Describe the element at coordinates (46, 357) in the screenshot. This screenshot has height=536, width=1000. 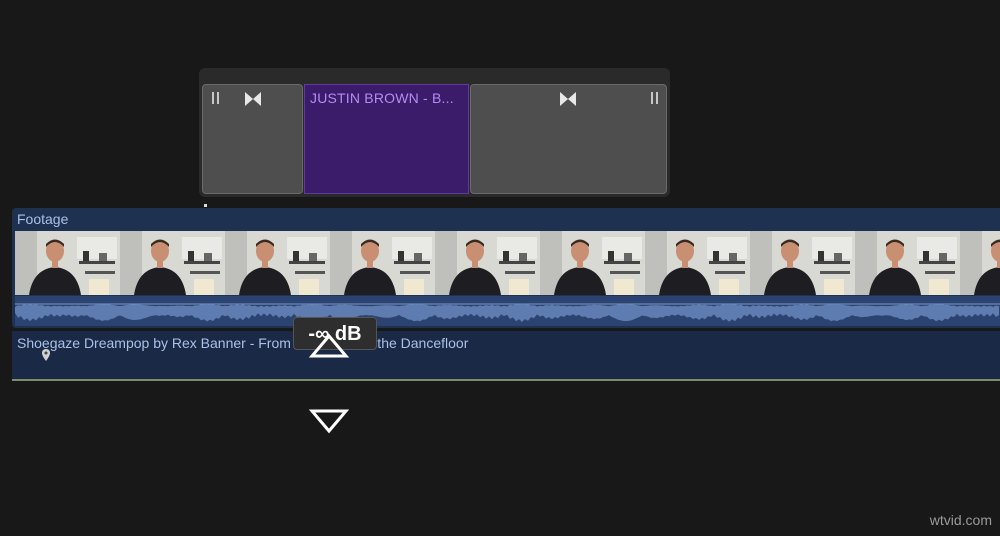
I see `keyframe-pin-icon` at that location.